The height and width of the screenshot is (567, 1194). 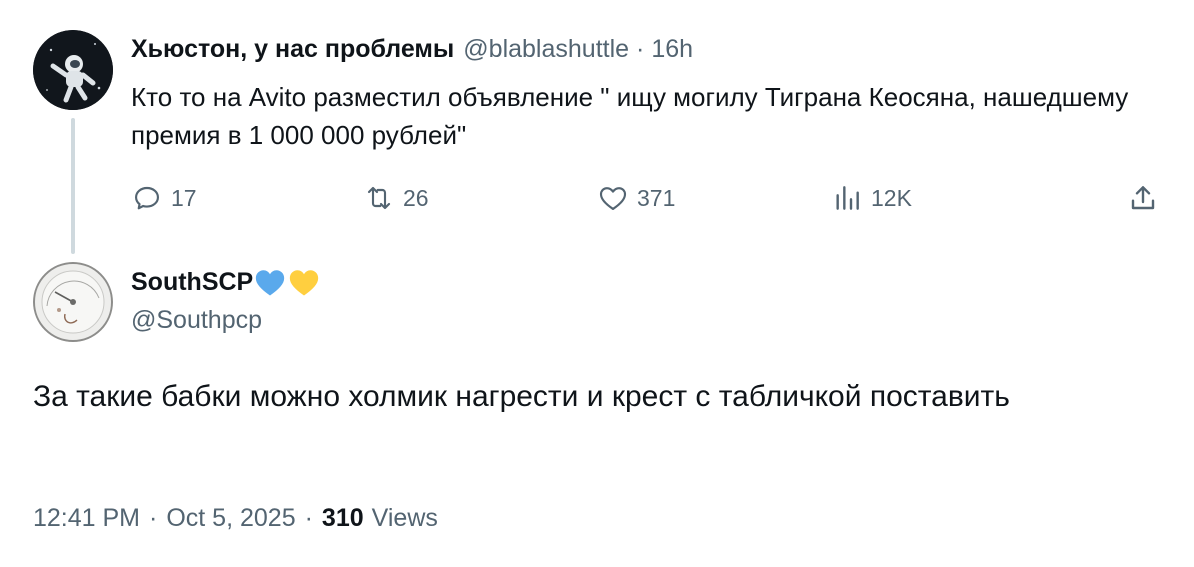 I want to click on parent-author-handle: @blablashuttle, so click(x=546, y=49).